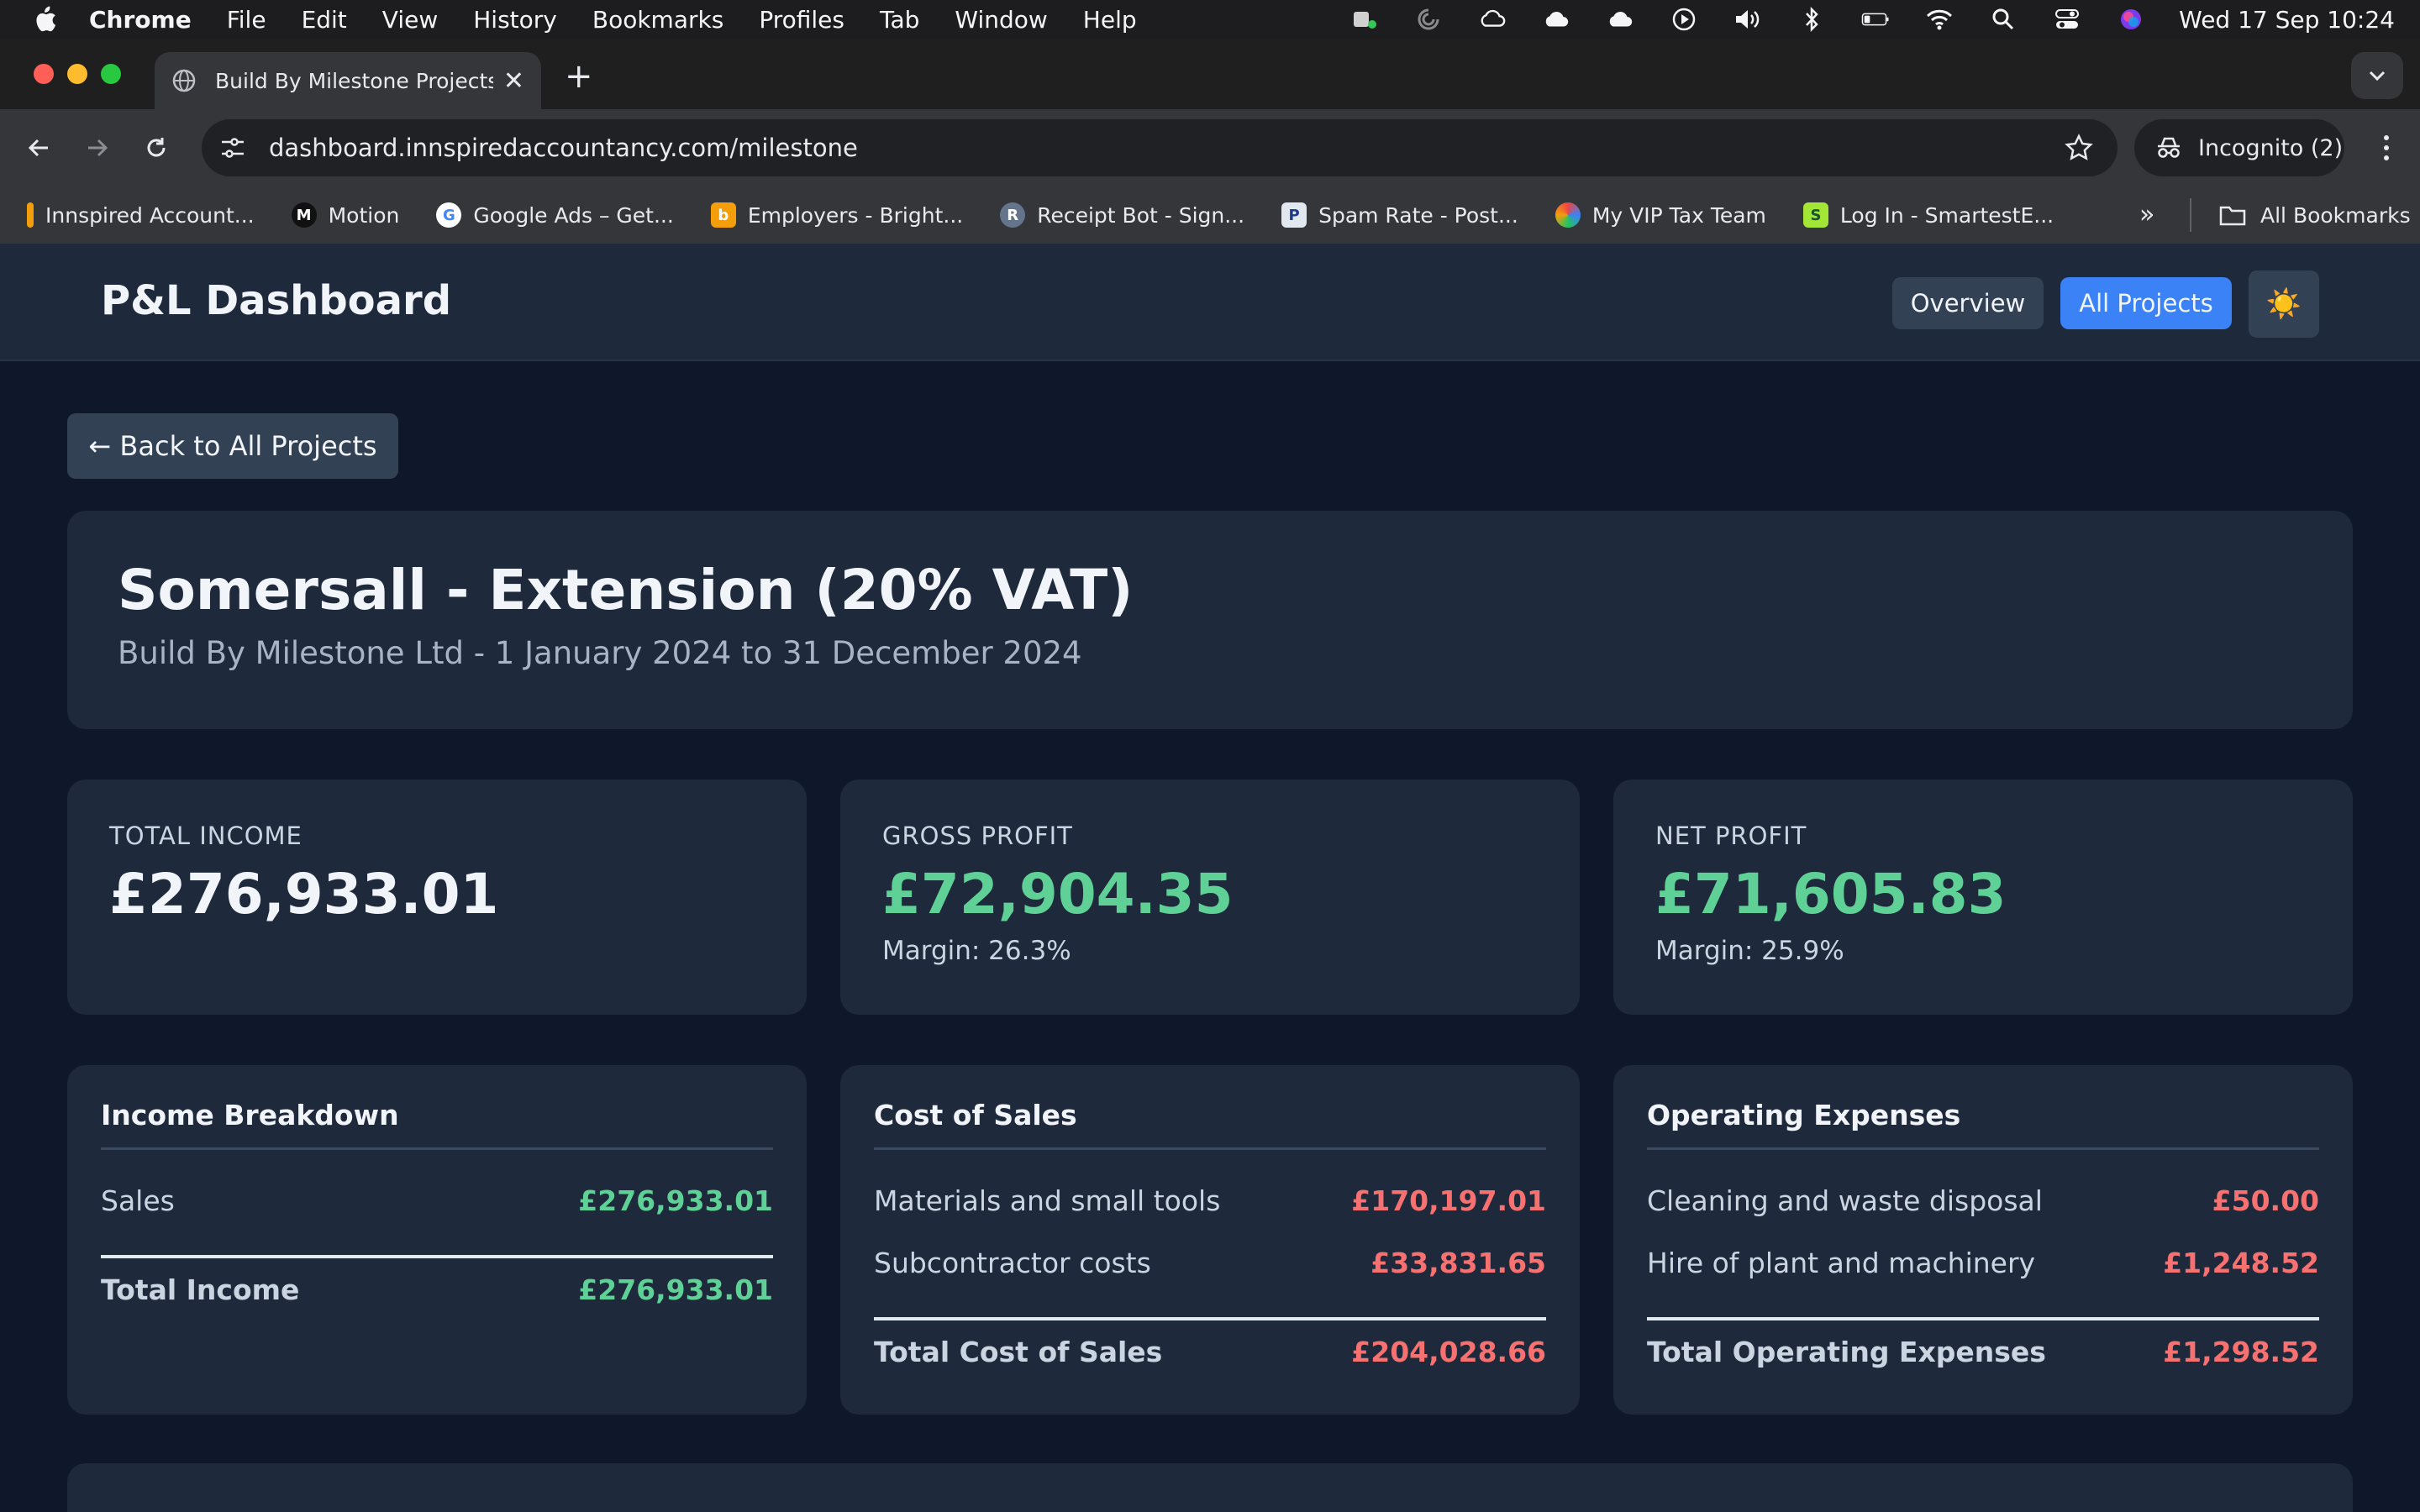 This screenshot has width=2420, height=1512. What do you see at coordinates (975, 1115) in the screenshot?
I see `card-title: Cost of Sales` at bounding box center [975, 1115].